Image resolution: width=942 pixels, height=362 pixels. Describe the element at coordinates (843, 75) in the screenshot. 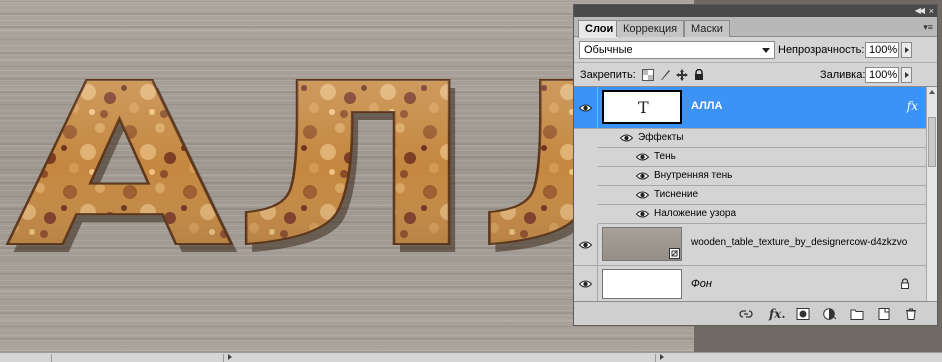

I see `fill-label: Заливка:` at that location.